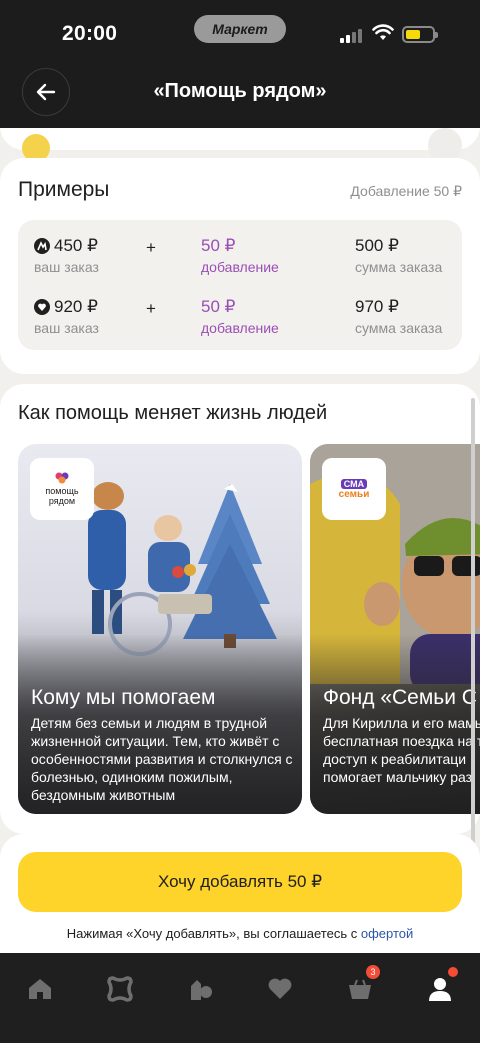  I want to click on total-value: 970 ₽, so click(377, 306).